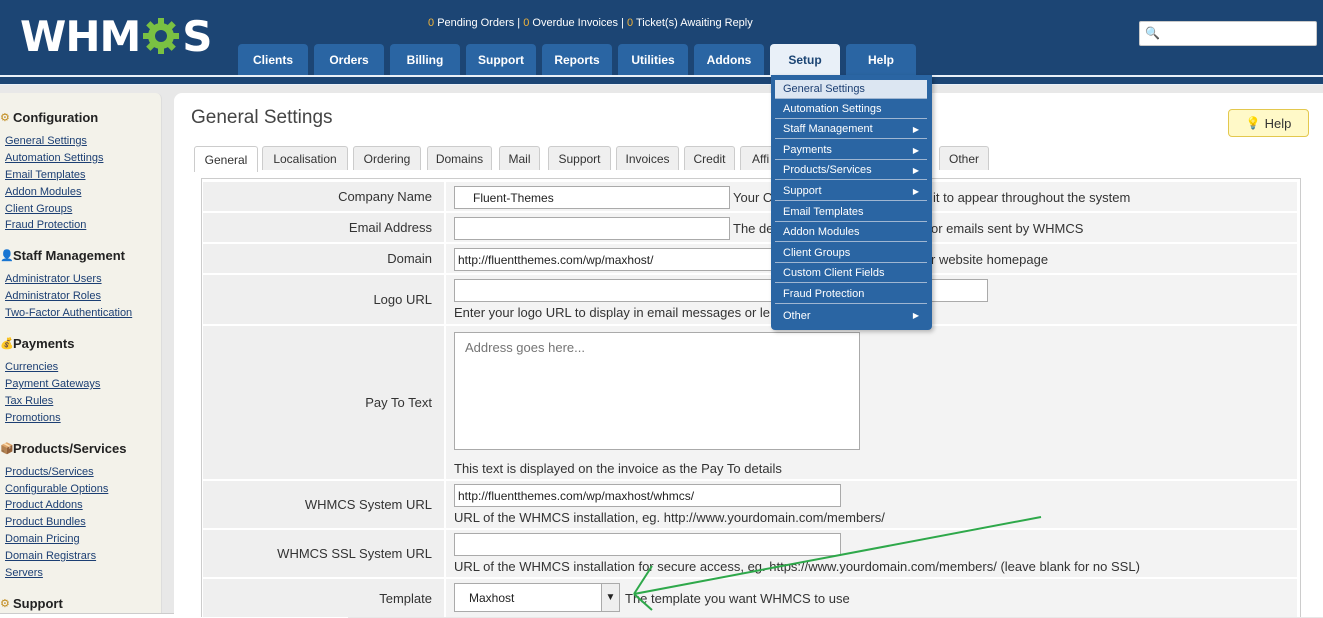  I want to click on label-pay-to-text: Pay To Text, so click(323, 402).